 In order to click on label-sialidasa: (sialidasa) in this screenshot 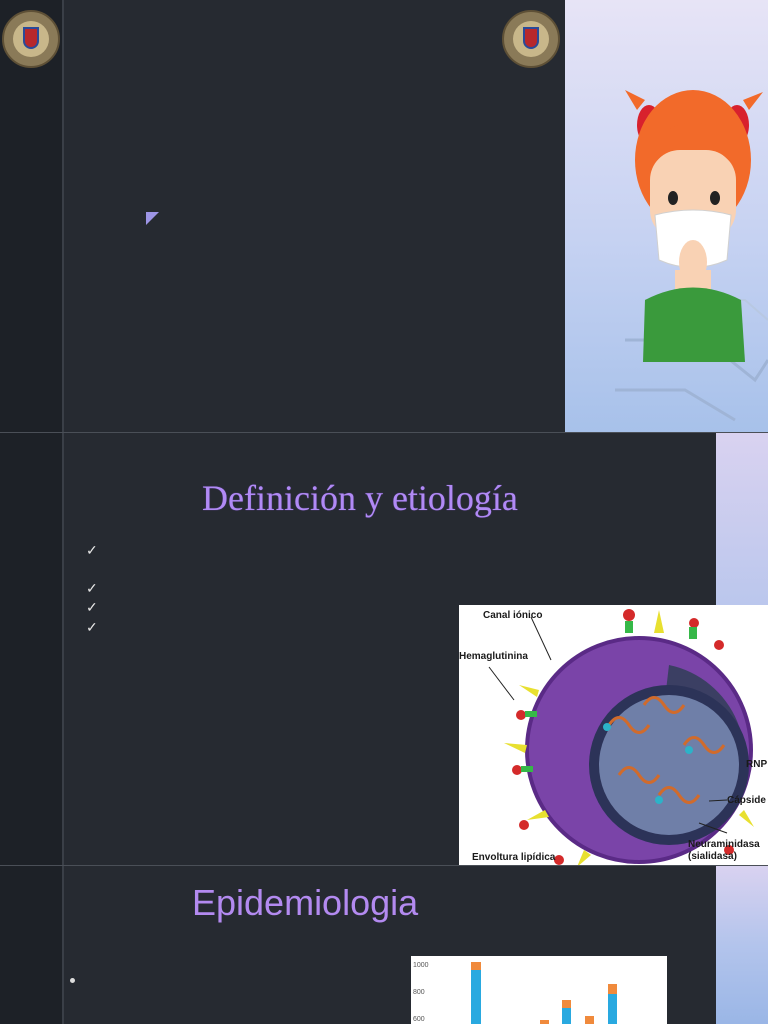, I will do `click(712, 856)`.